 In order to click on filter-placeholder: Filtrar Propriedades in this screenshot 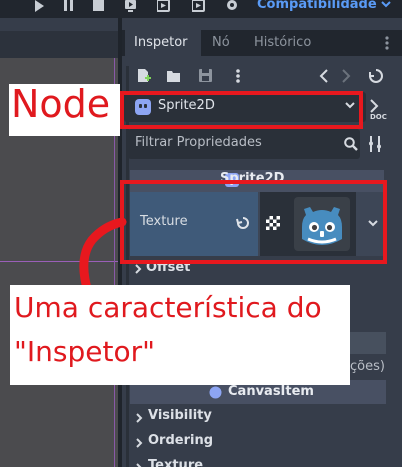, I will do `click(198, 142)`.